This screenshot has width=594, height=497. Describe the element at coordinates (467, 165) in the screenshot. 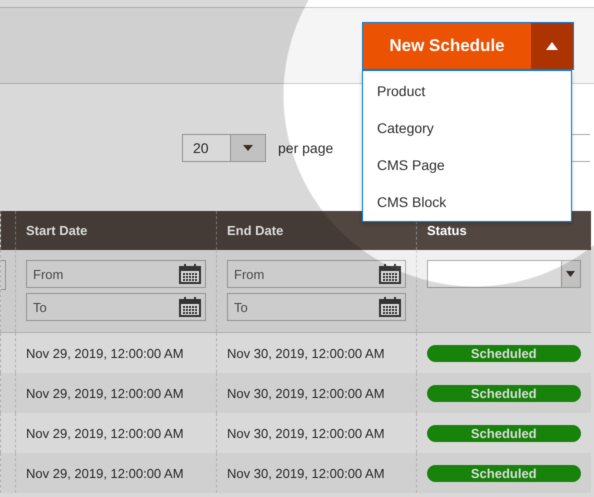

I see `menu-item: CMS Page` at that location.